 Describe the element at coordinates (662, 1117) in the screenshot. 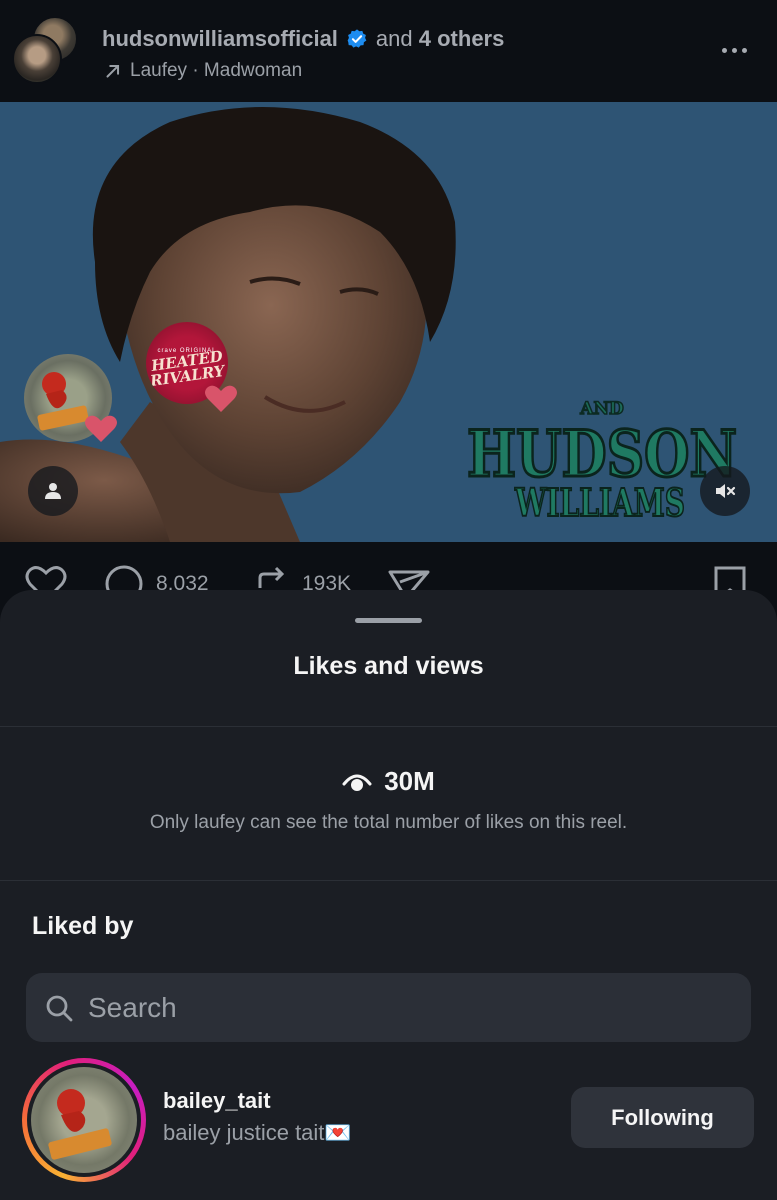

I see `following-button: Following` at that location.